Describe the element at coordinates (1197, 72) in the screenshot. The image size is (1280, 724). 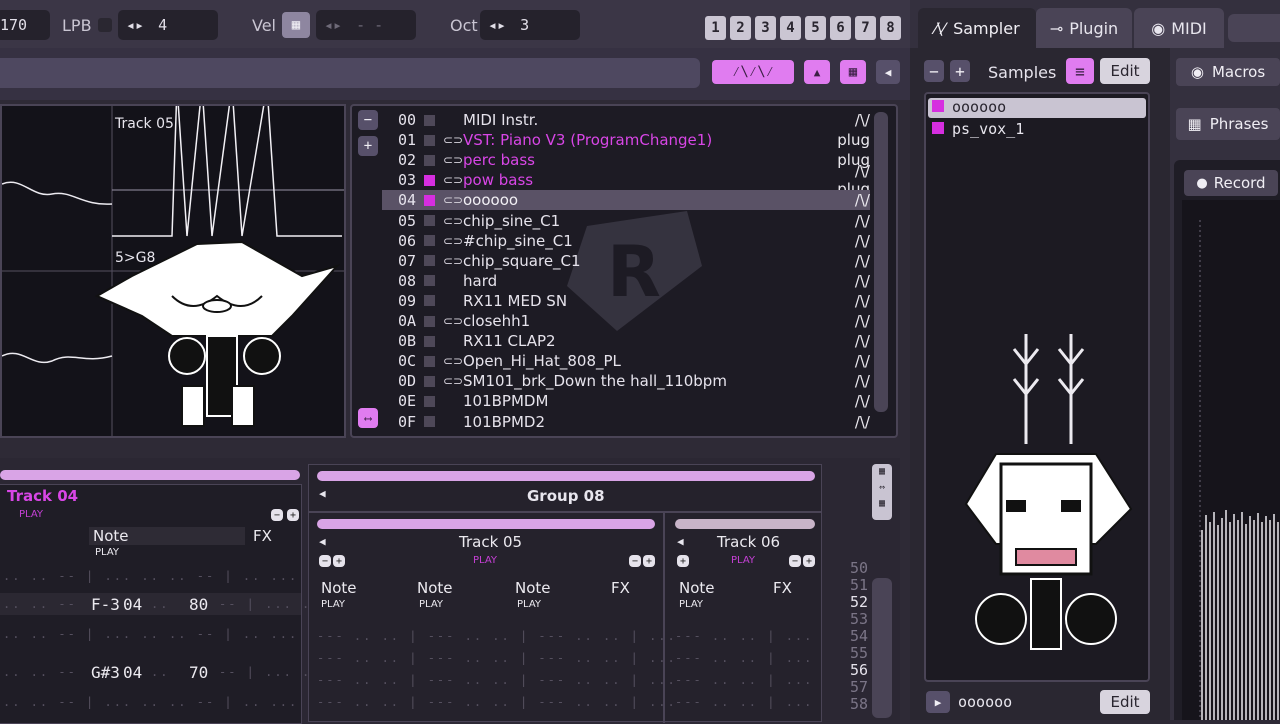
I see `macros-icon: ◉` at that location.